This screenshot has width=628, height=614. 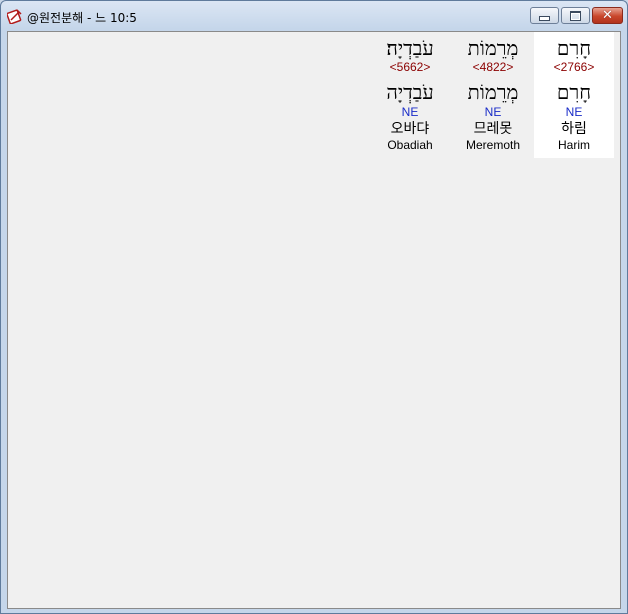 I want to click on strong-number-link: <4822>, so click(x=493, y=67).